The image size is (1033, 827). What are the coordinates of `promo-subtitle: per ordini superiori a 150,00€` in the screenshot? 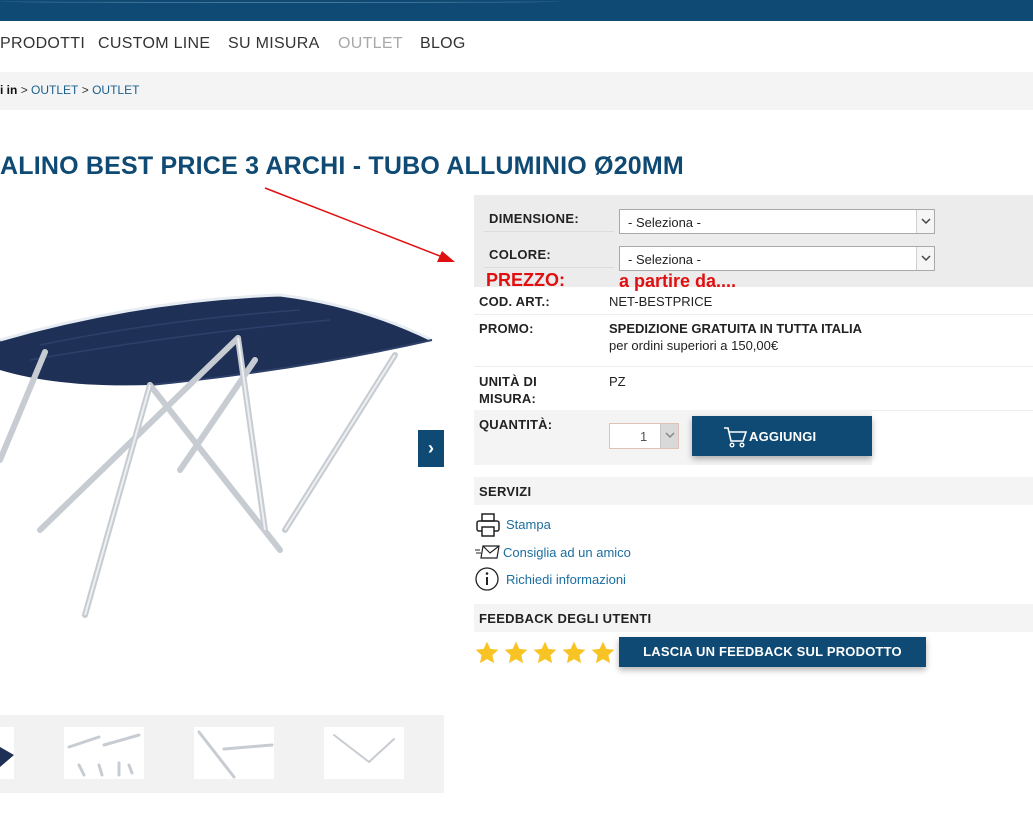 It's located at (694, 345).